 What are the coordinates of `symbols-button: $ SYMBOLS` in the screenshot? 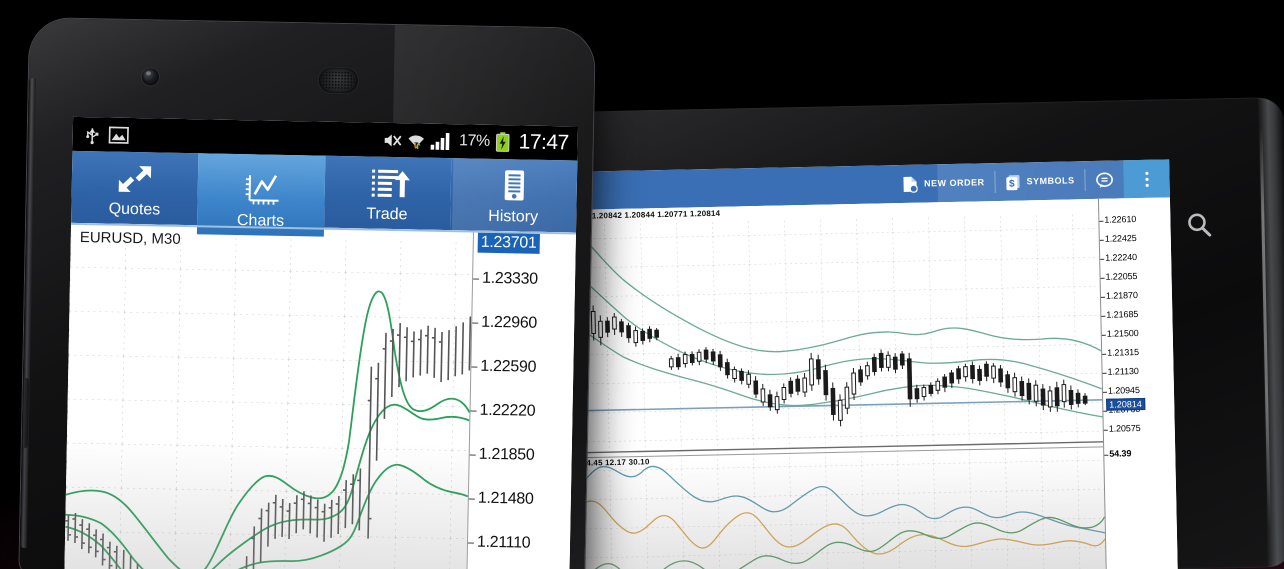 It's located at (1040, 181).